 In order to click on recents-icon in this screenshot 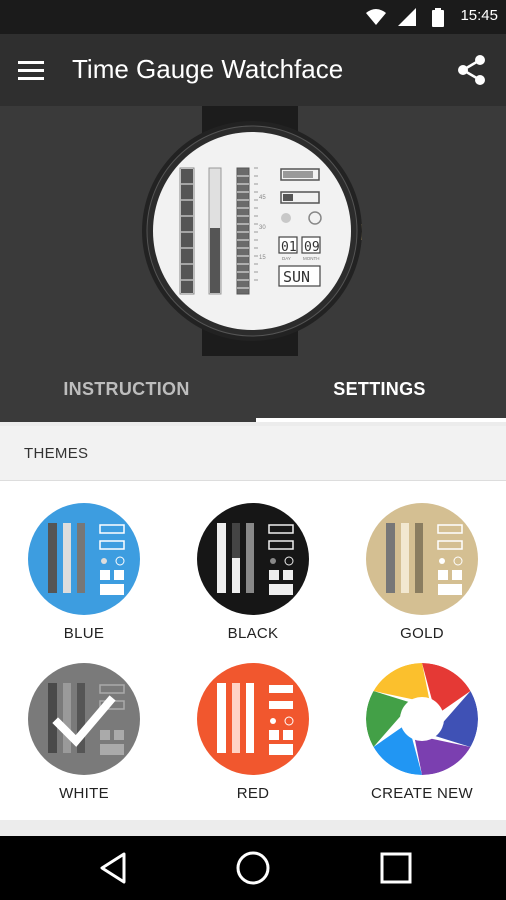, I will do `click(396, 868)`.